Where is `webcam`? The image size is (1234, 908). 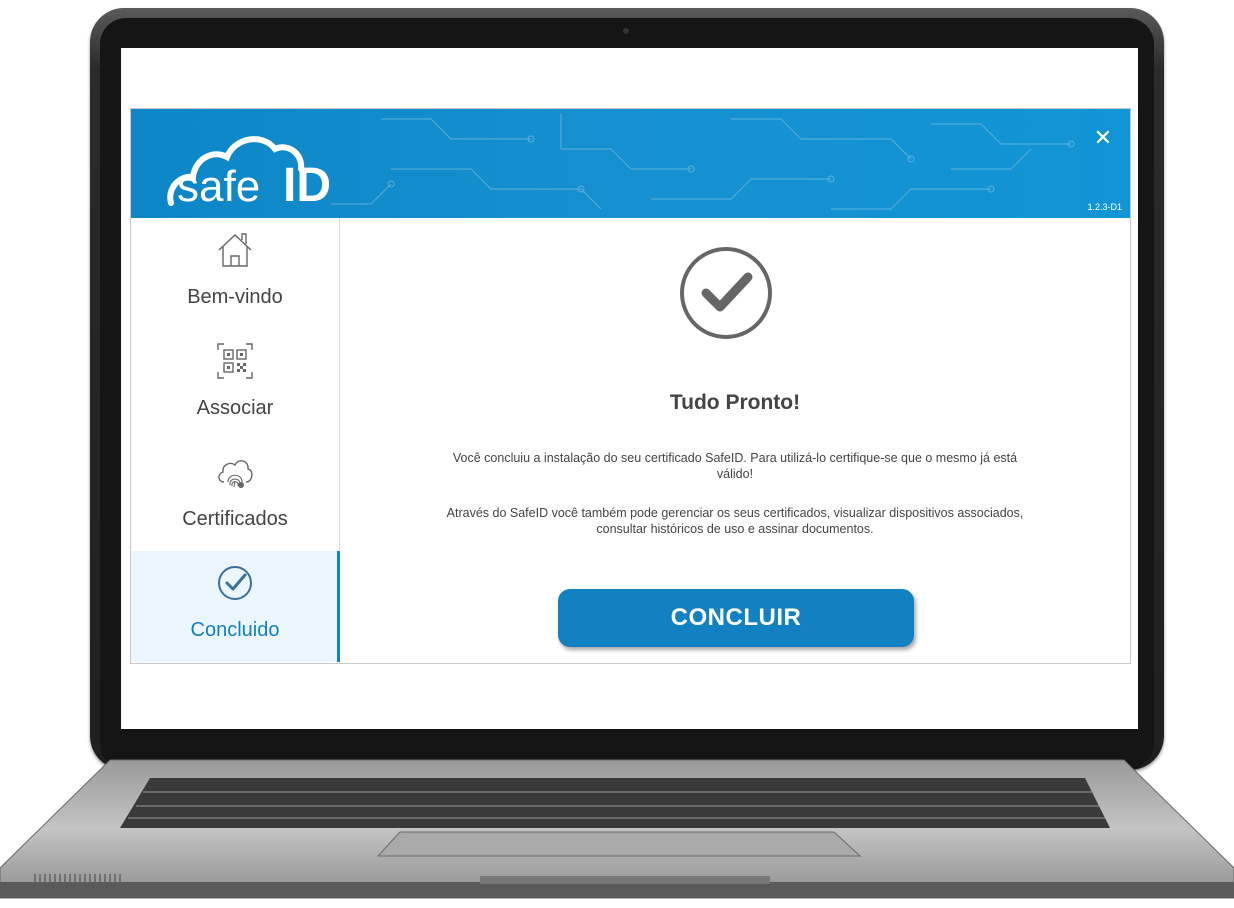 webcam is located at coordinates (626, 31).